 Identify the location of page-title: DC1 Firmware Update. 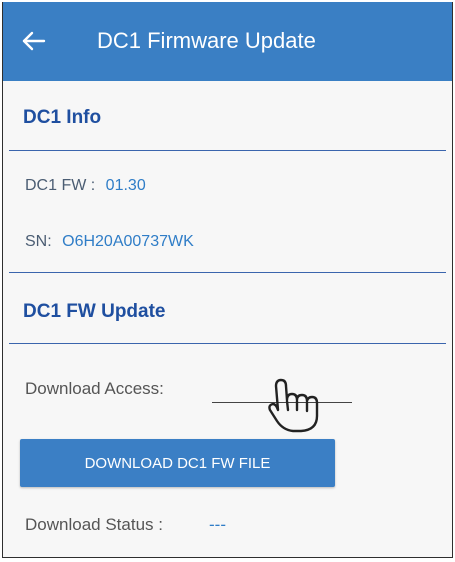
(206, 40).